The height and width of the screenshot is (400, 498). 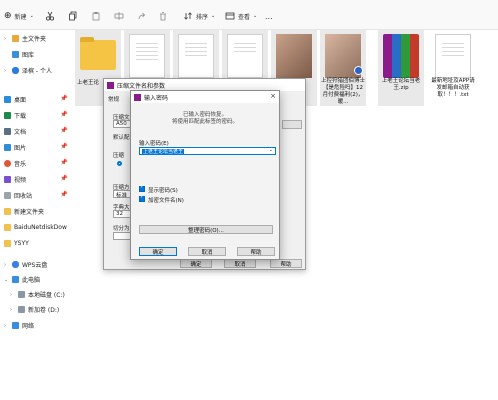 I want to click on password-input: 上老王论坛当老王 ⌄, so click(x=207, y=151).